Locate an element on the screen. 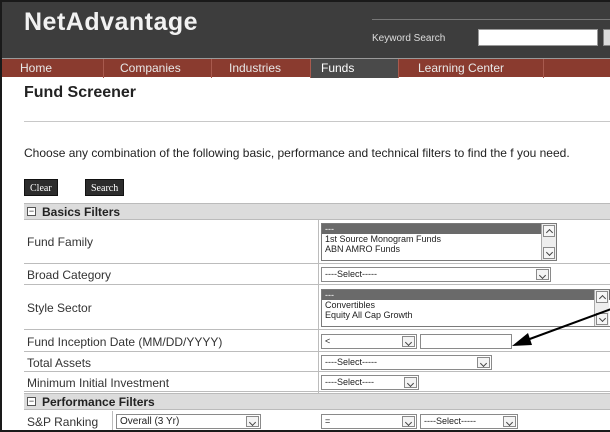  cell-divider is located at coordinates (112, 420).